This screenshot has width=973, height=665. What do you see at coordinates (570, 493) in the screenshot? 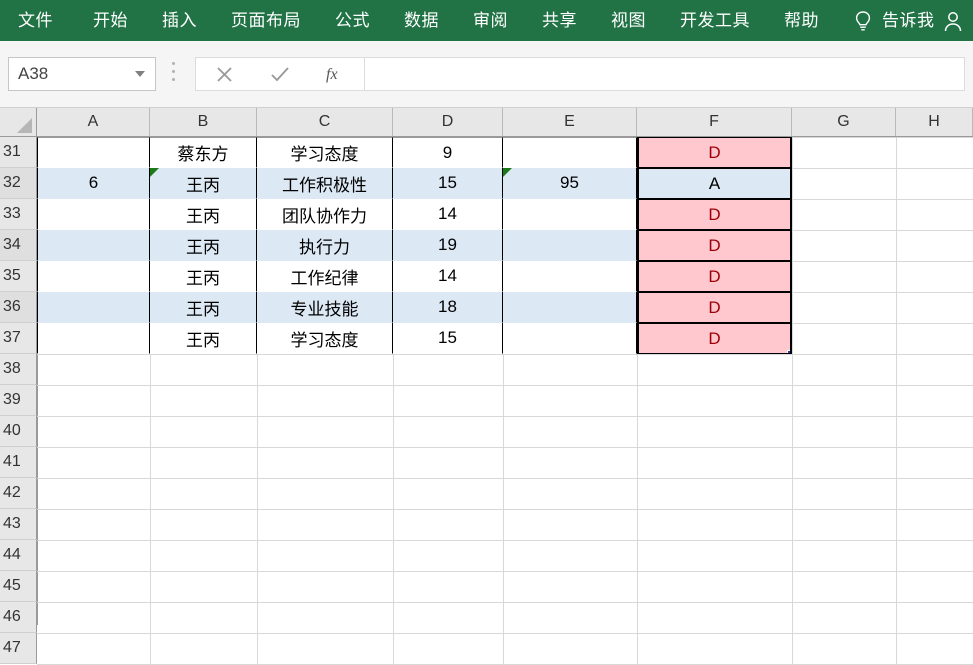
I see `cell-E42` at bounding box center [570, 493].